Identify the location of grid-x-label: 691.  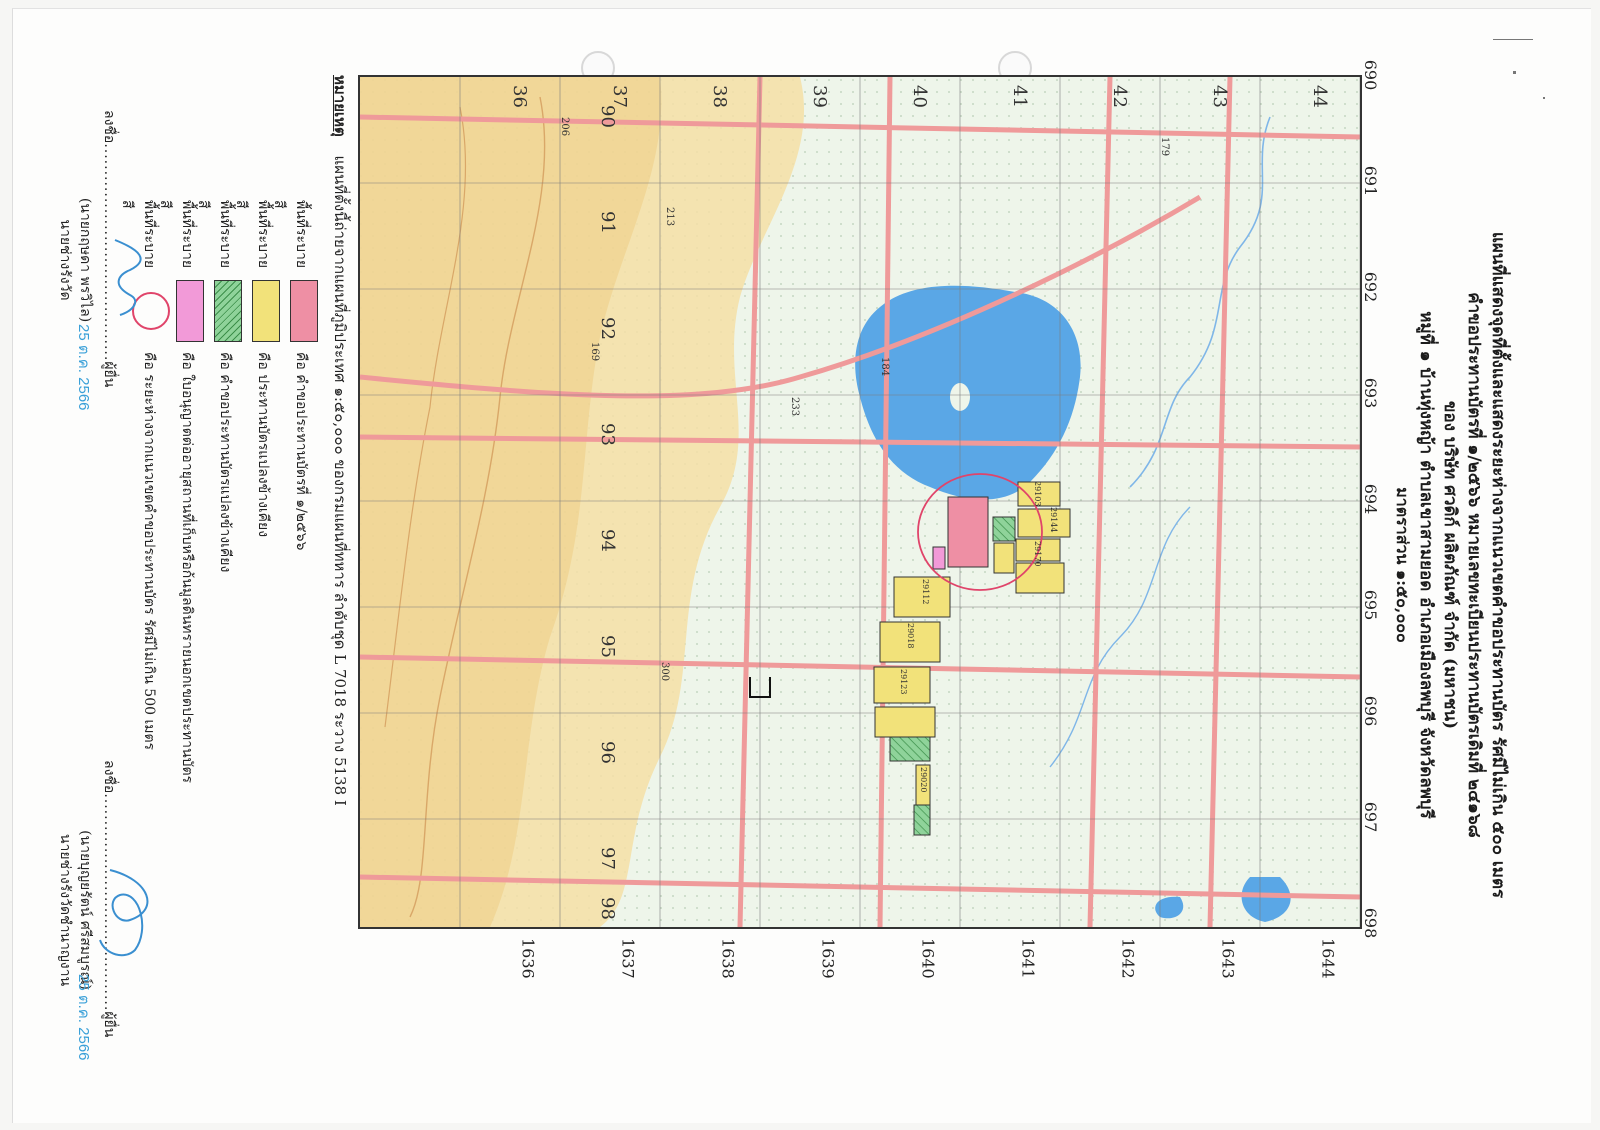
(1370, 181).